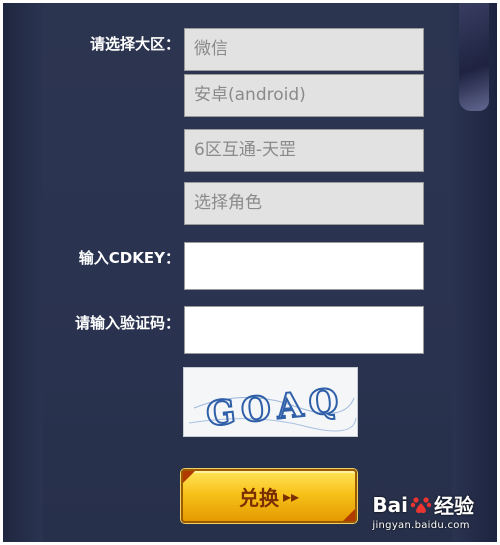  I want to click on double-arrow-icon: ▸▸, so click(291, 496).